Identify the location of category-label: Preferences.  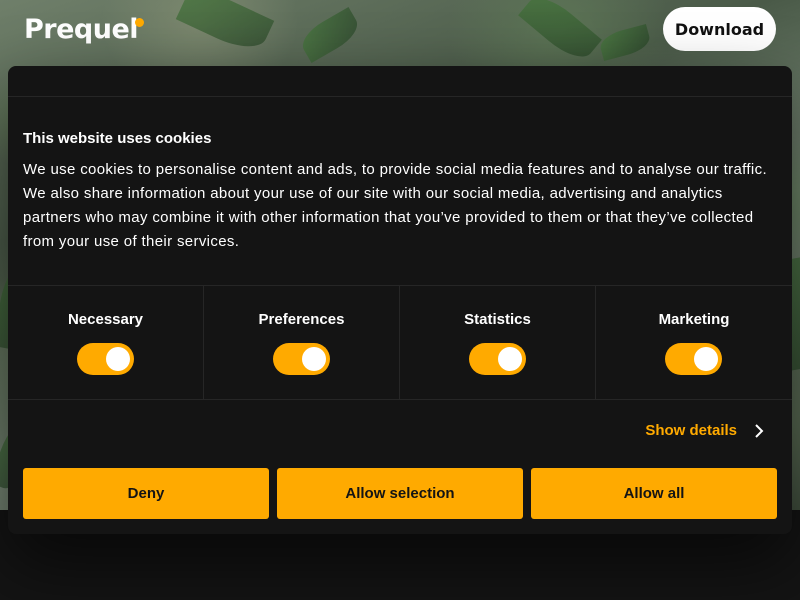
(301, 319).